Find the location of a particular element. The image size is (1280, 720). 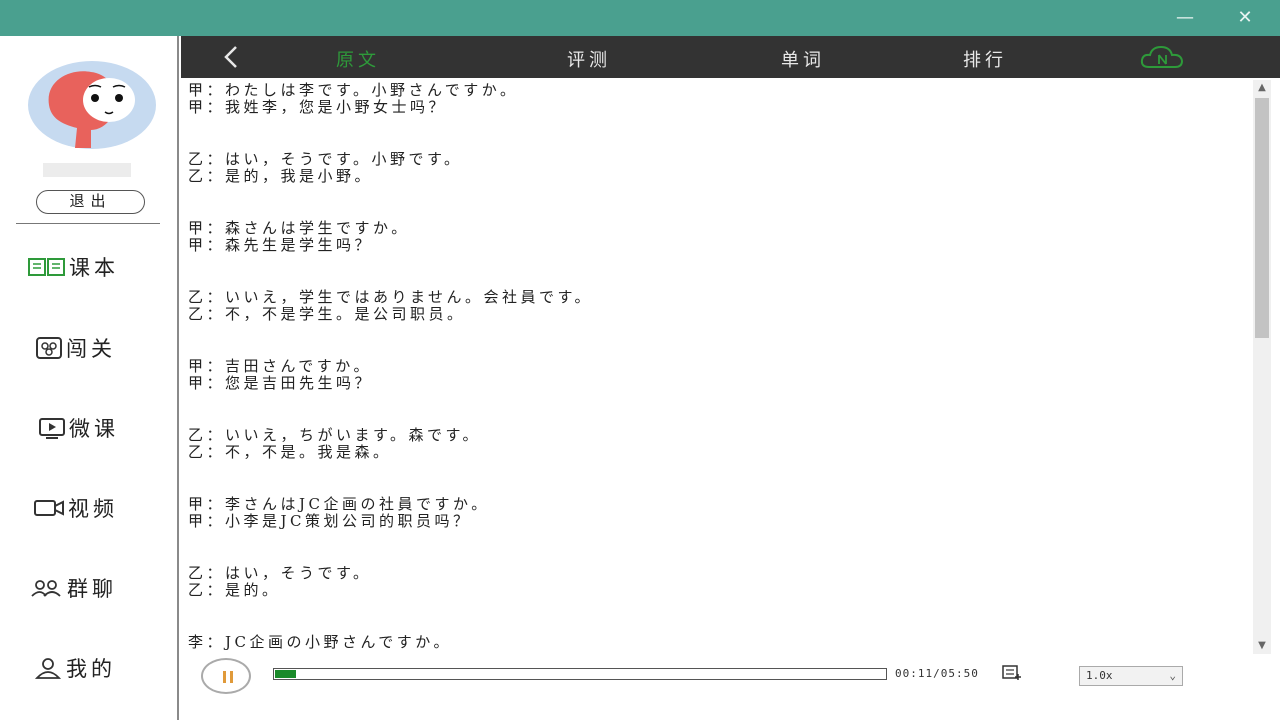

transcript-line-translation: 乙：是的。 is located at coordinates (720, 590).